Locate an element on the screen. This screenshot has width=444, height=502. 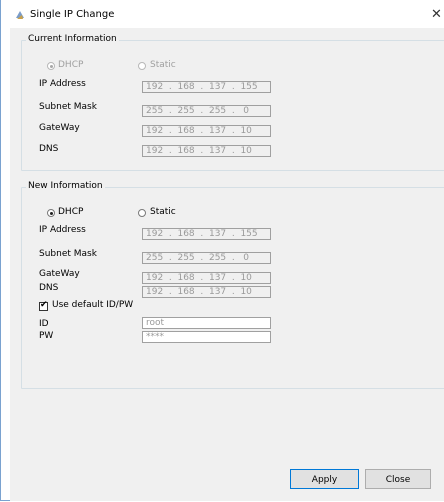
current-dns-label: DNS is located at coordinates (49, 149).